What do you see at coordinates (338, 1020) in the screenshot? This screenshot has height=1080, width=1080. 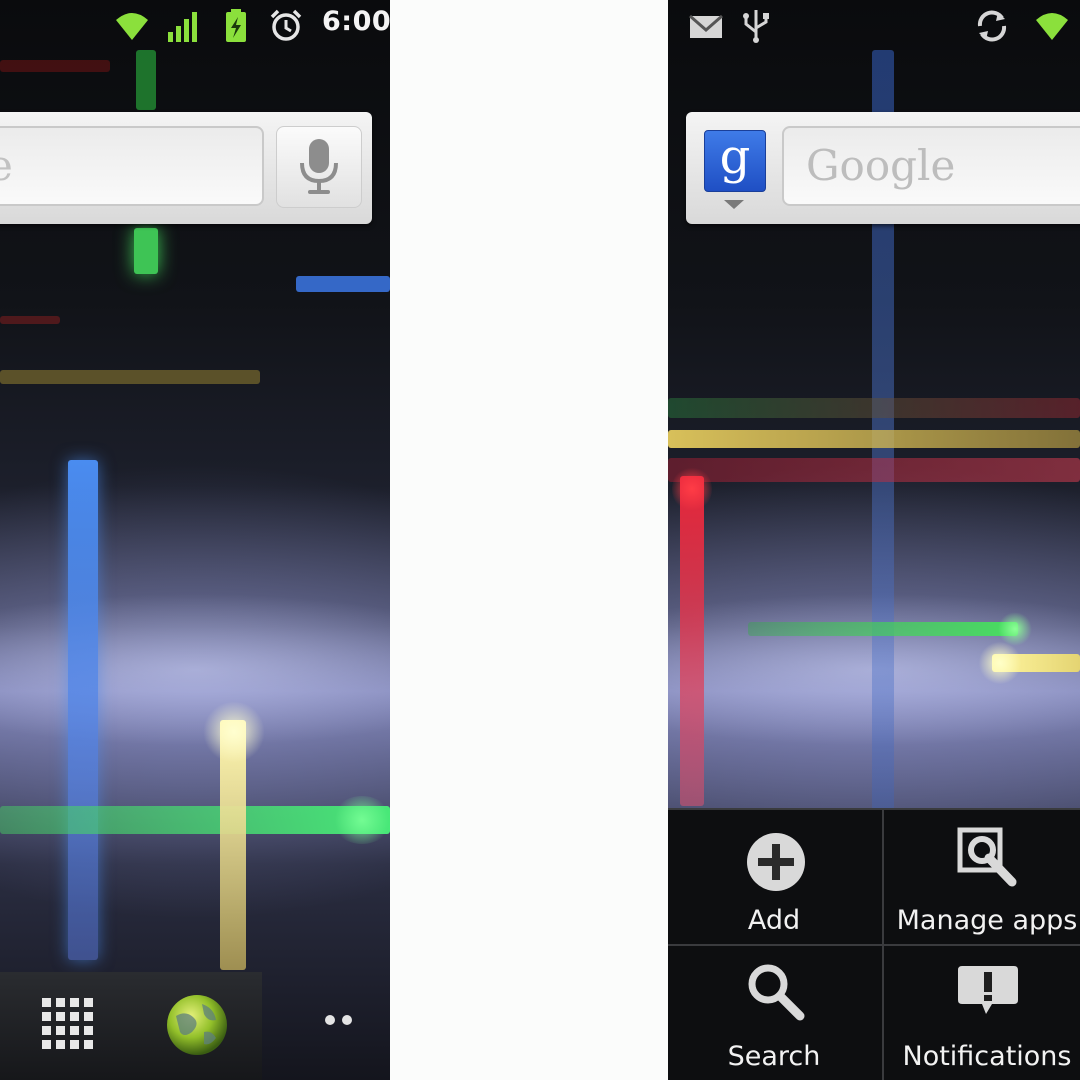 I see `page-dots-icon` at bounding box center [338, 1020].